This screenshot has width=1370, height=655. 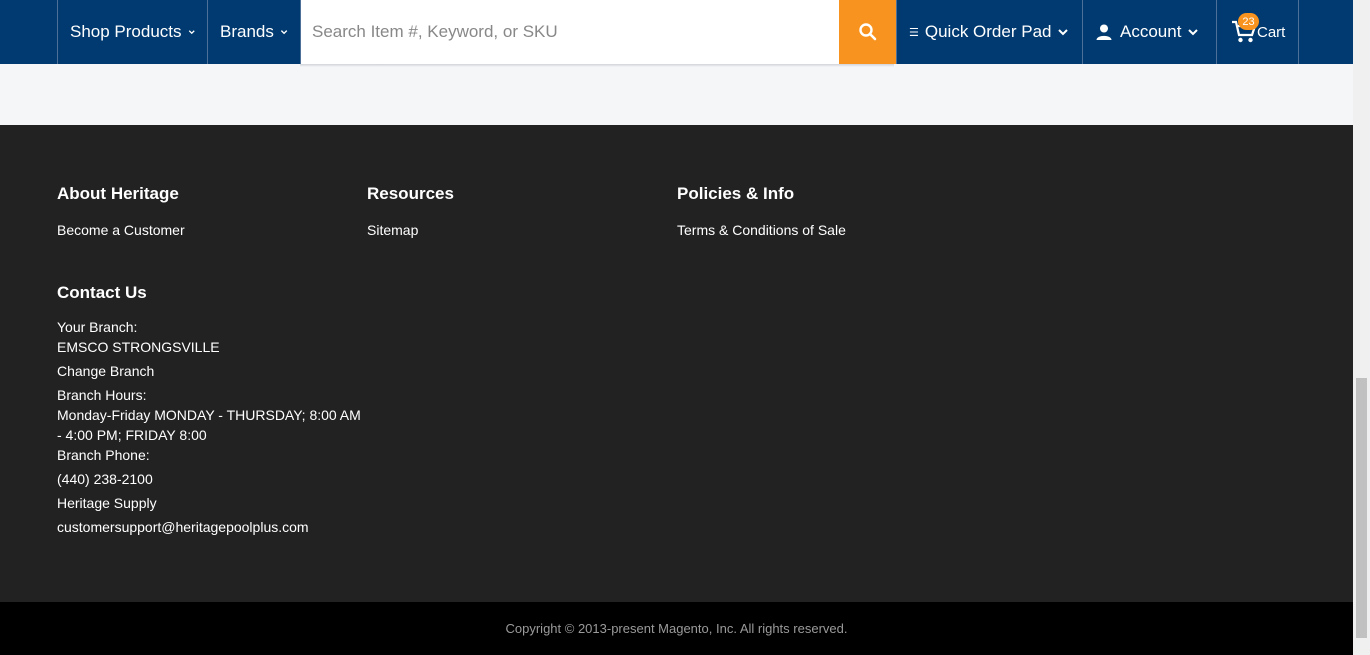 I want to click on search-shadow, so click(x=597, y=65).